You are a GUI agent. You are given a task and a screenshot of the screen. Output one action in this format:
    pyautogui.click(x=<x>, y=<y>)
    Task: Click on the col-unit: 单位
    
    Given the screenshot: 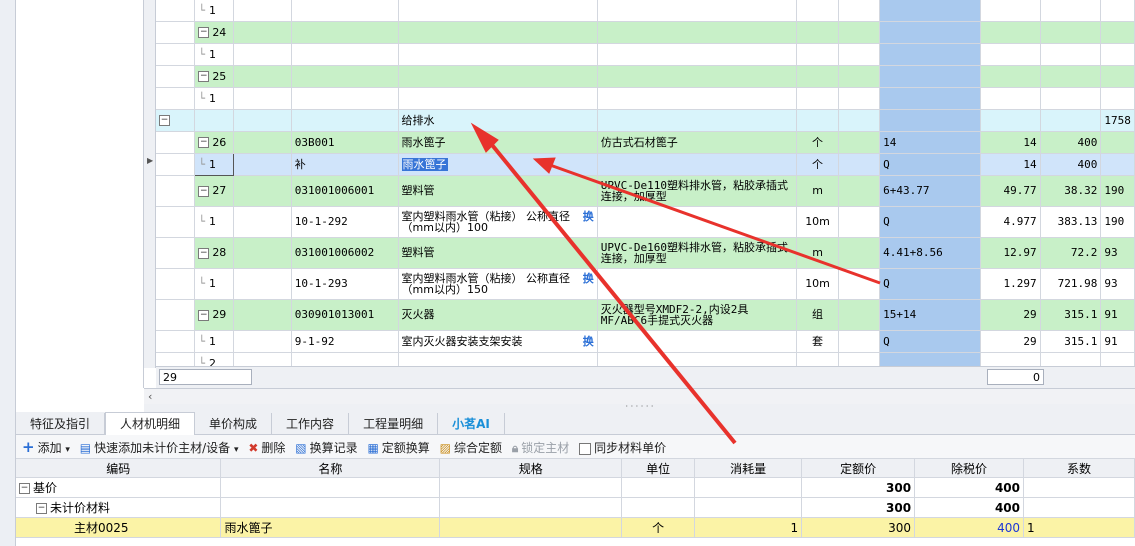 What is the action you would take?
    pyautogui.click(x=658, y=468)
    